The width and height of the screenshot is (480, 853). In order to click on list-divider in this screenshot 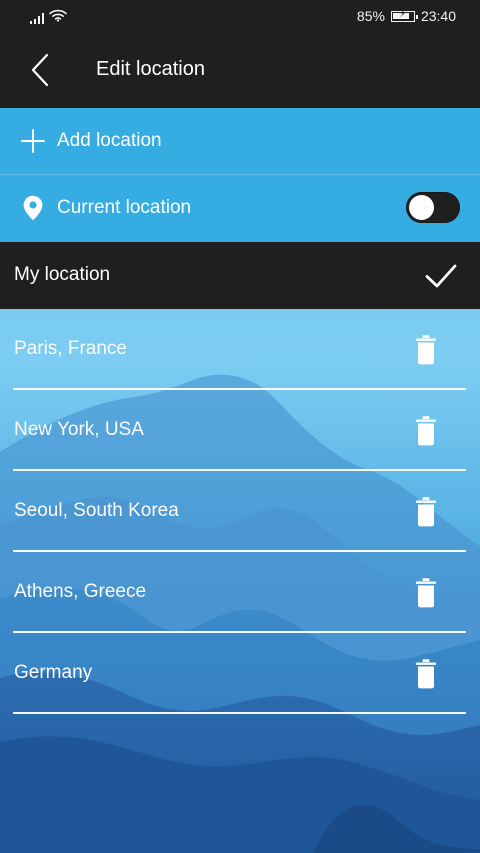, I will do `click(239, 713)`.